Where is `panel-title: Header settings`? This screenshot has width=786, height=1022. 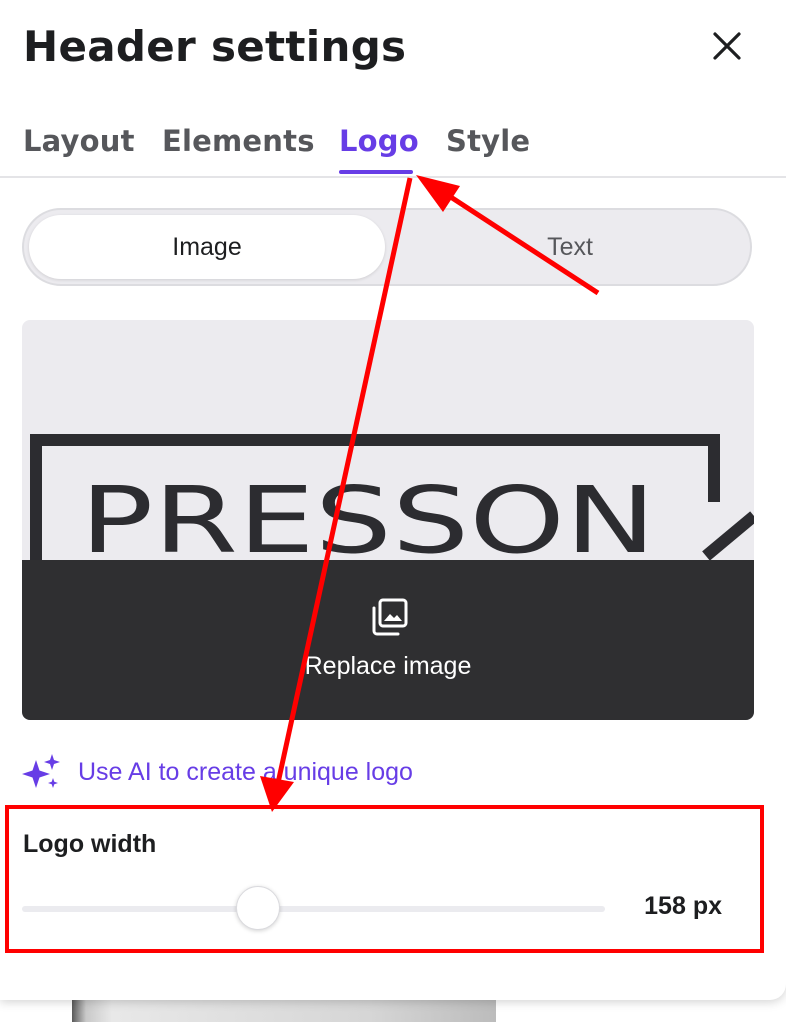
panel-title: Header settings is located at coordinates (215, 46).